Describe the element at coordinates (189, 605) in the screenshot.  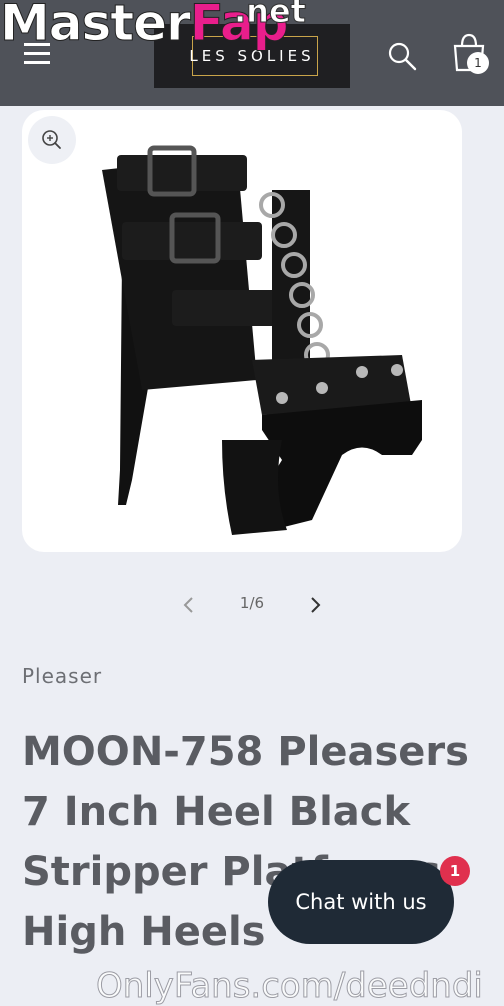
I see `chevron-left-icon` at that location.